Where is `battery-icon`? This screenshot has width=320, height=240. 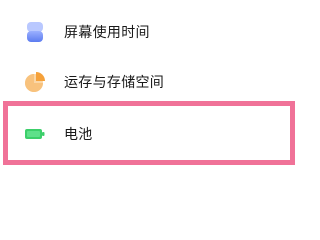 battery-icon is located at coordinates (35, 134).